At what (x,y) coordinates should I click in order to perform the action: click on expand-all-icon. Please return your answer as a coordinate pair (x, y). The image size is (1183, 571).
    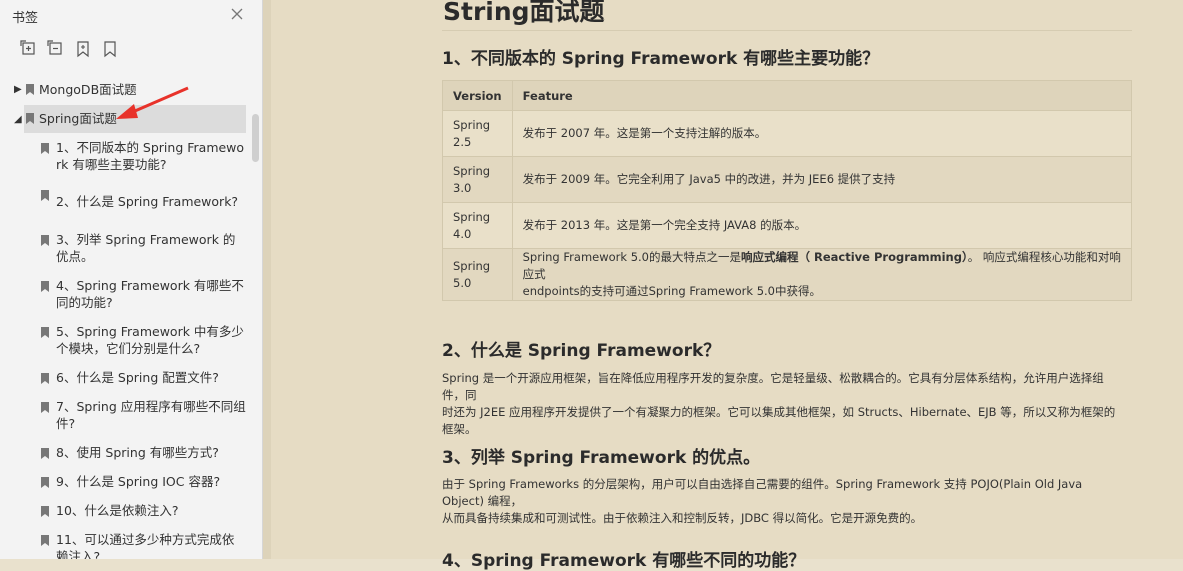
    Looking at the image, I should click on (29, 49).